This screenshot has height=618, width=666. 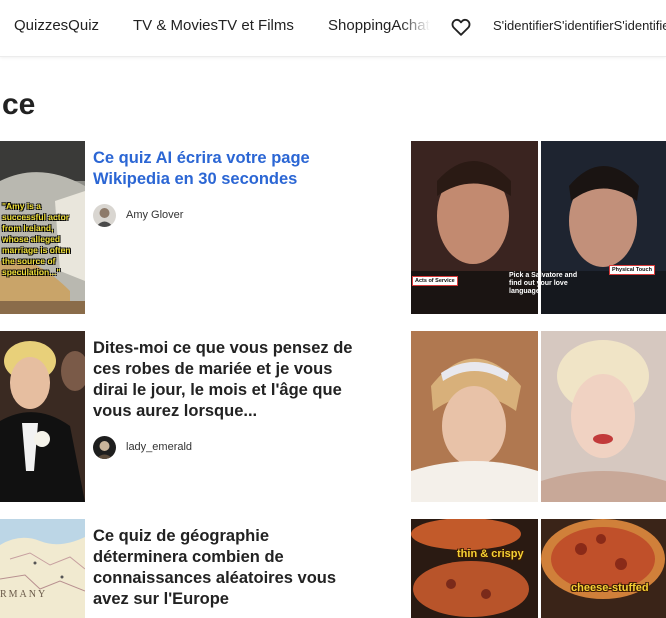 What do you see at coordinates (24, 594) in the screenshot?
I see `map-label: RMANY` at bounding box center [24, 594].